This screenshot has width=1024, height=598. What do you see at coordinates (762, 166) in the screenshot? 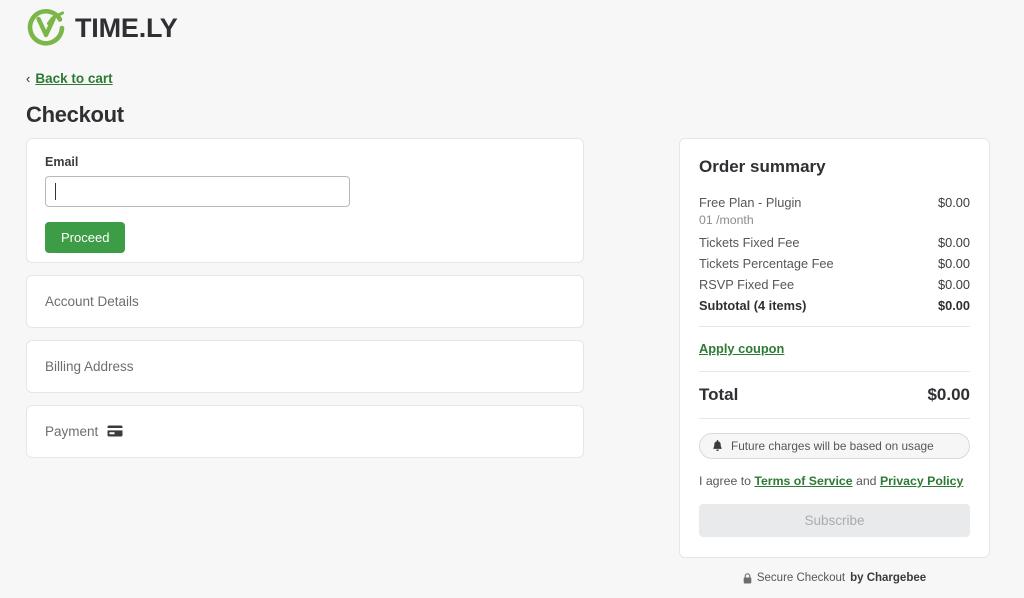
I see `order-summary-title: Order summary` at bounding box center [762, 166].